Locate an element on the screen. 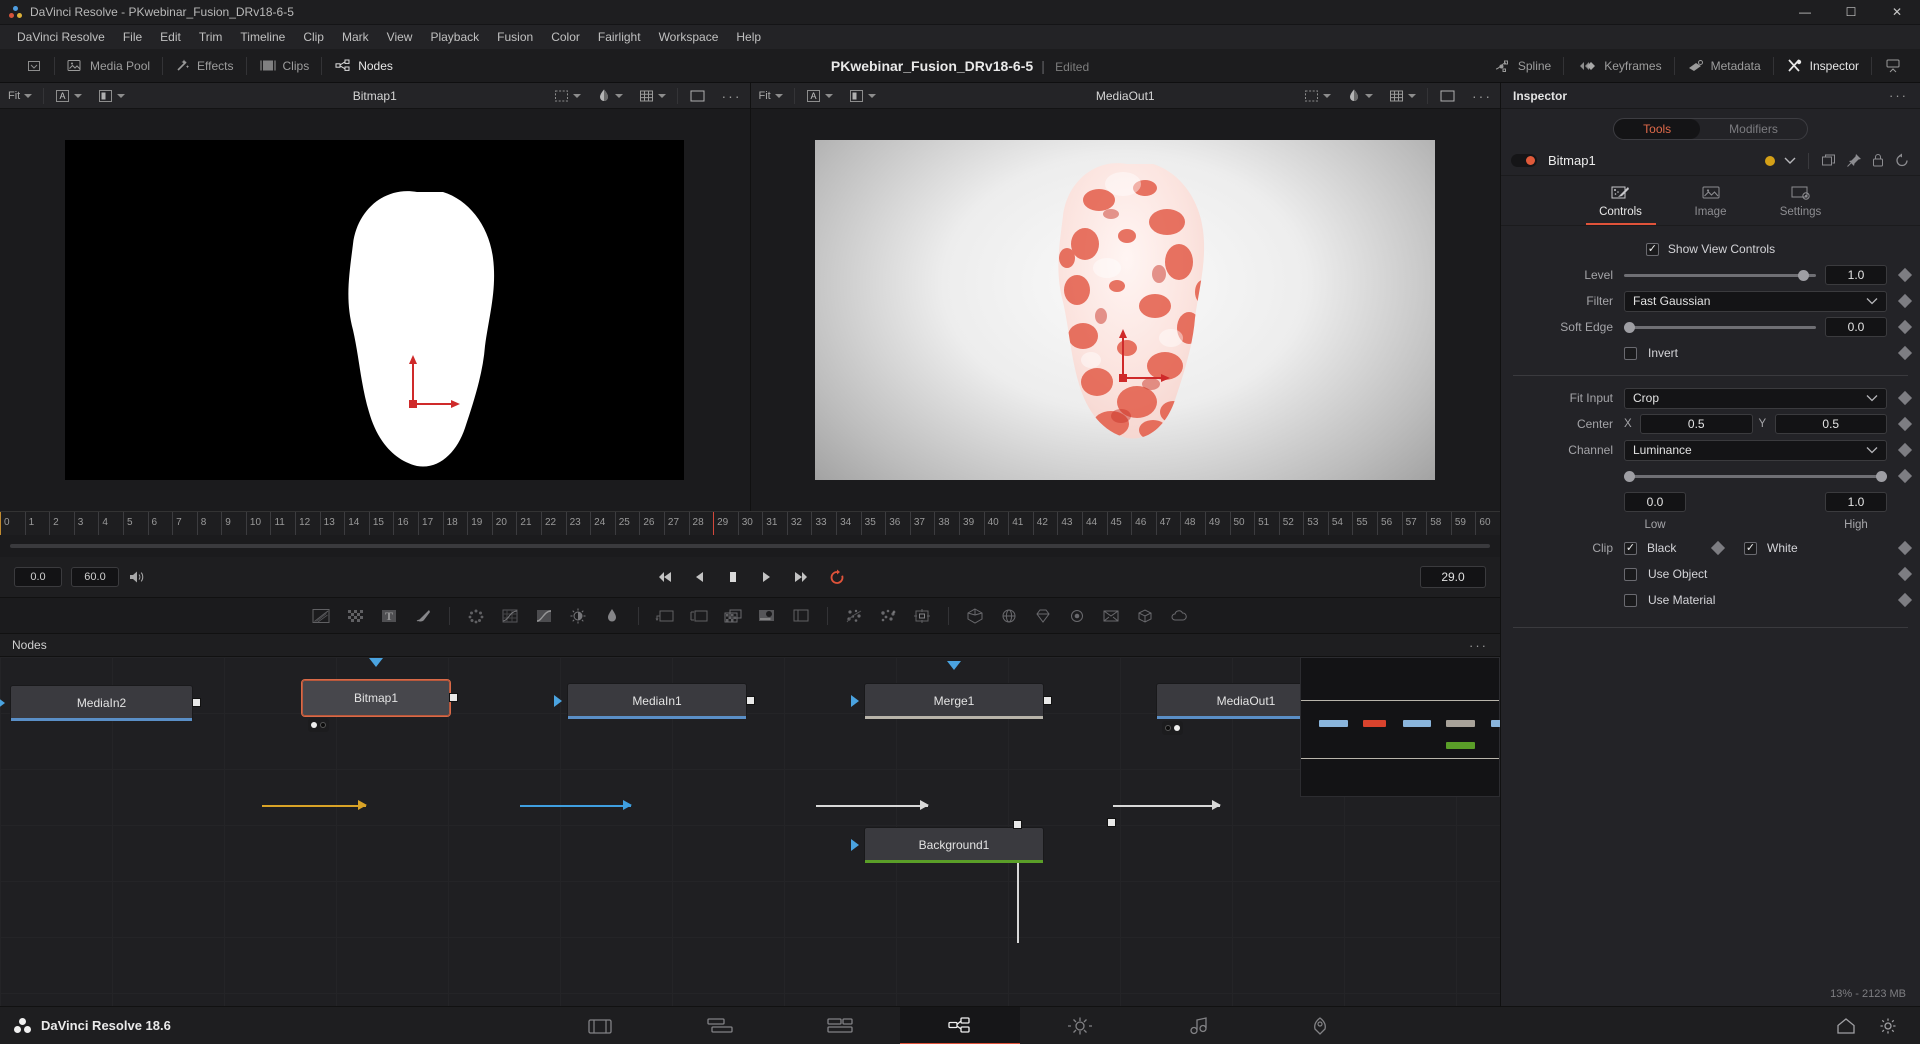 The height and width of the screenshot is (1044, 1920). timeline-scrollbar is located at coordinates (750, 546).